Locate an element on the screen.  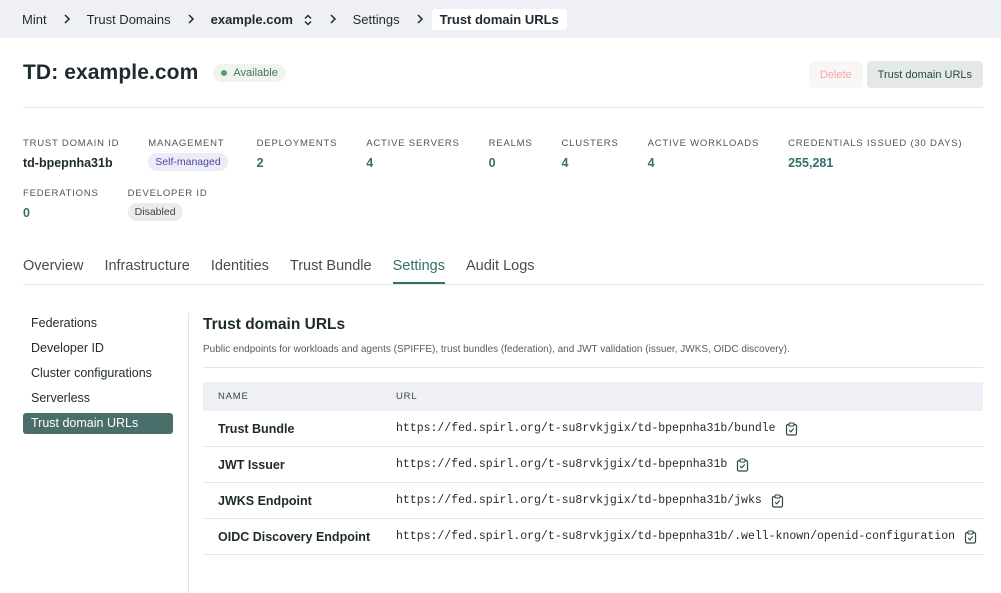
stat-deployments: DEPLOYMENTS 2 is located at coordinates (297, 154).